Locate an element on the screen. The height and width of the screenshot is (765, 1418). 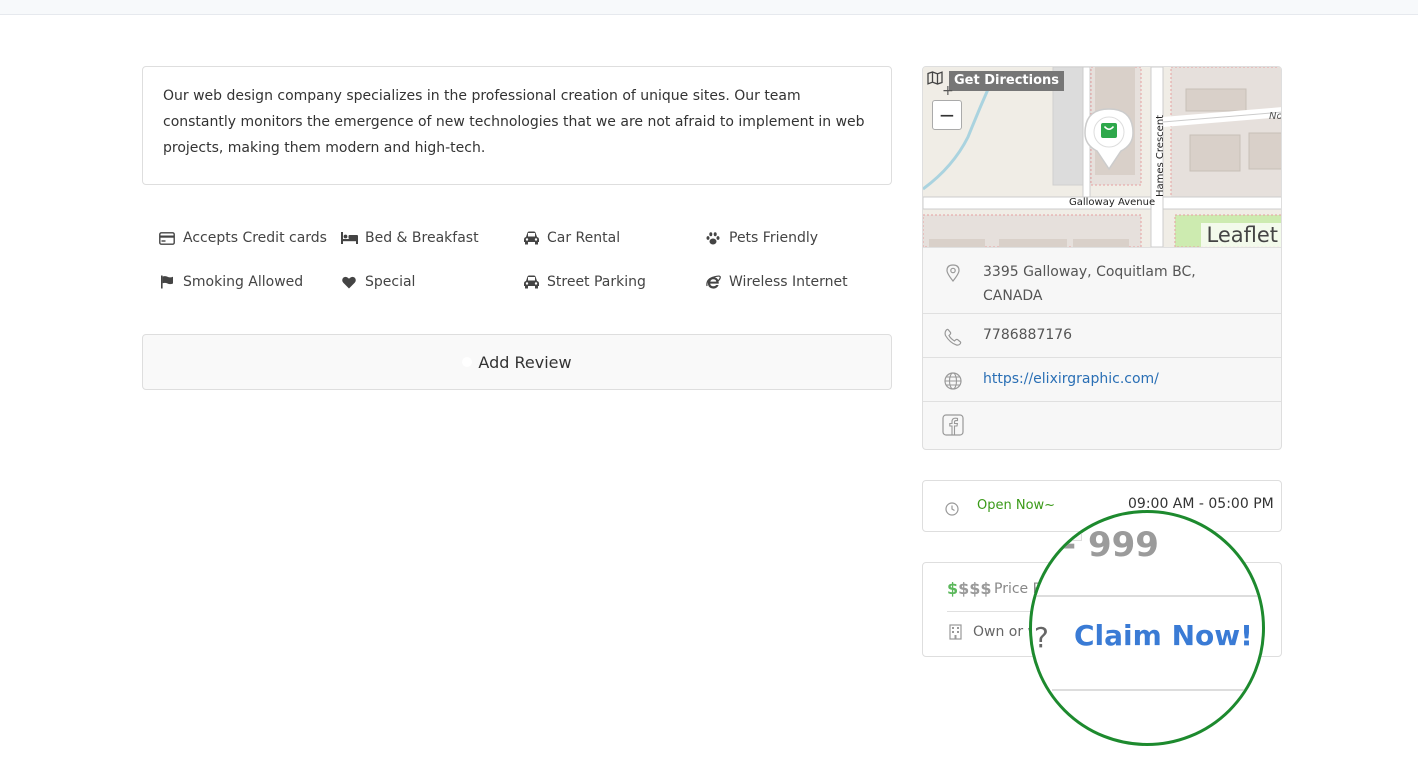
amenity-label: Accepts Credit cards is located at coordinates (255, 238).